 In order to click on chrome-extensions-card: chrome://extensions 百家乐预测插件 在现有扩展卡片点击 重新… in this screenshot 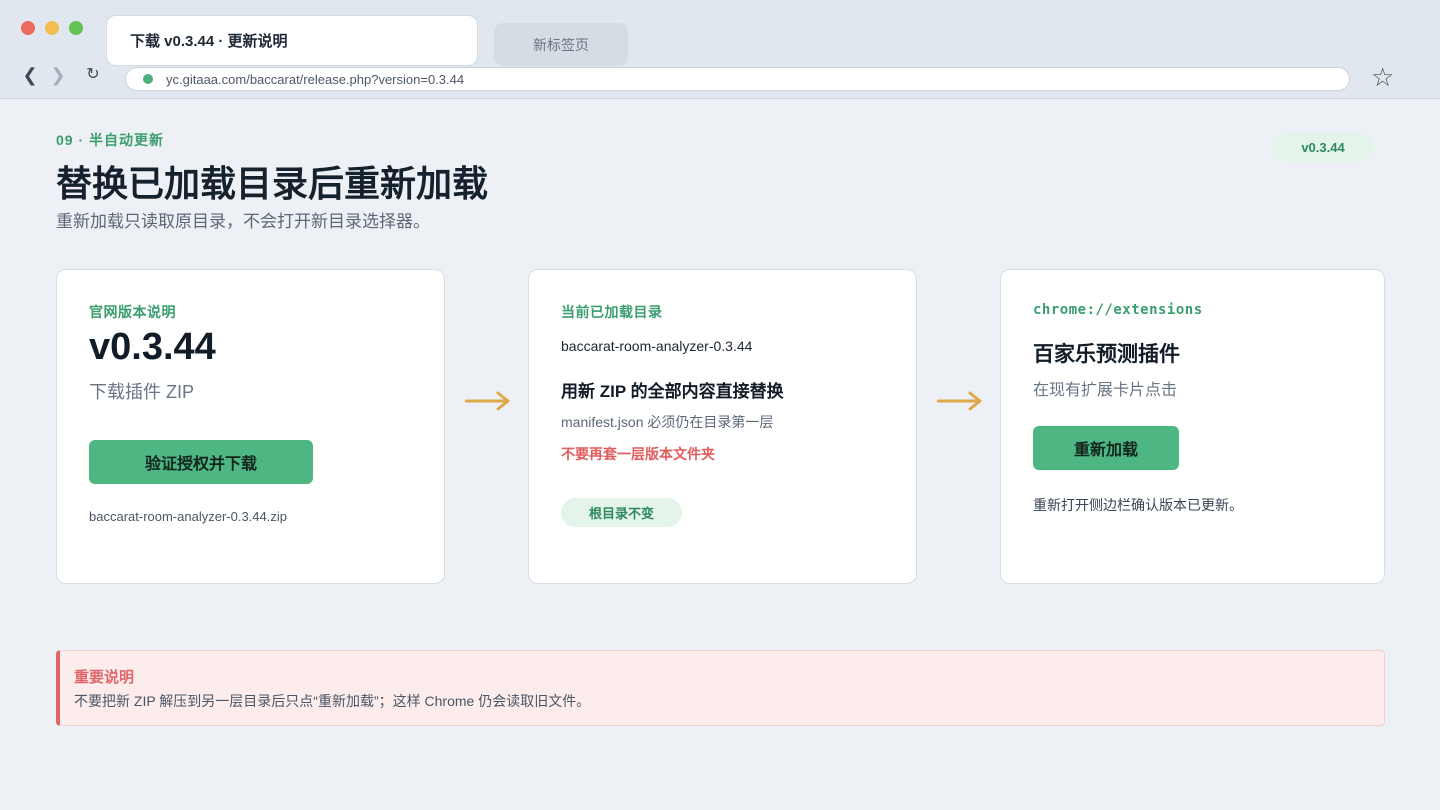, I will do `click(1192, 426)`.